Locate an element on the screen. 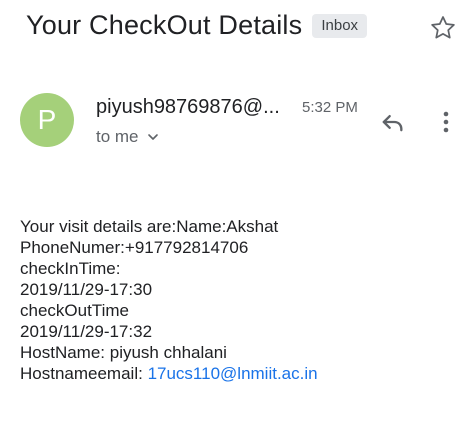  reply-icon is located at coordinates (392, 122).